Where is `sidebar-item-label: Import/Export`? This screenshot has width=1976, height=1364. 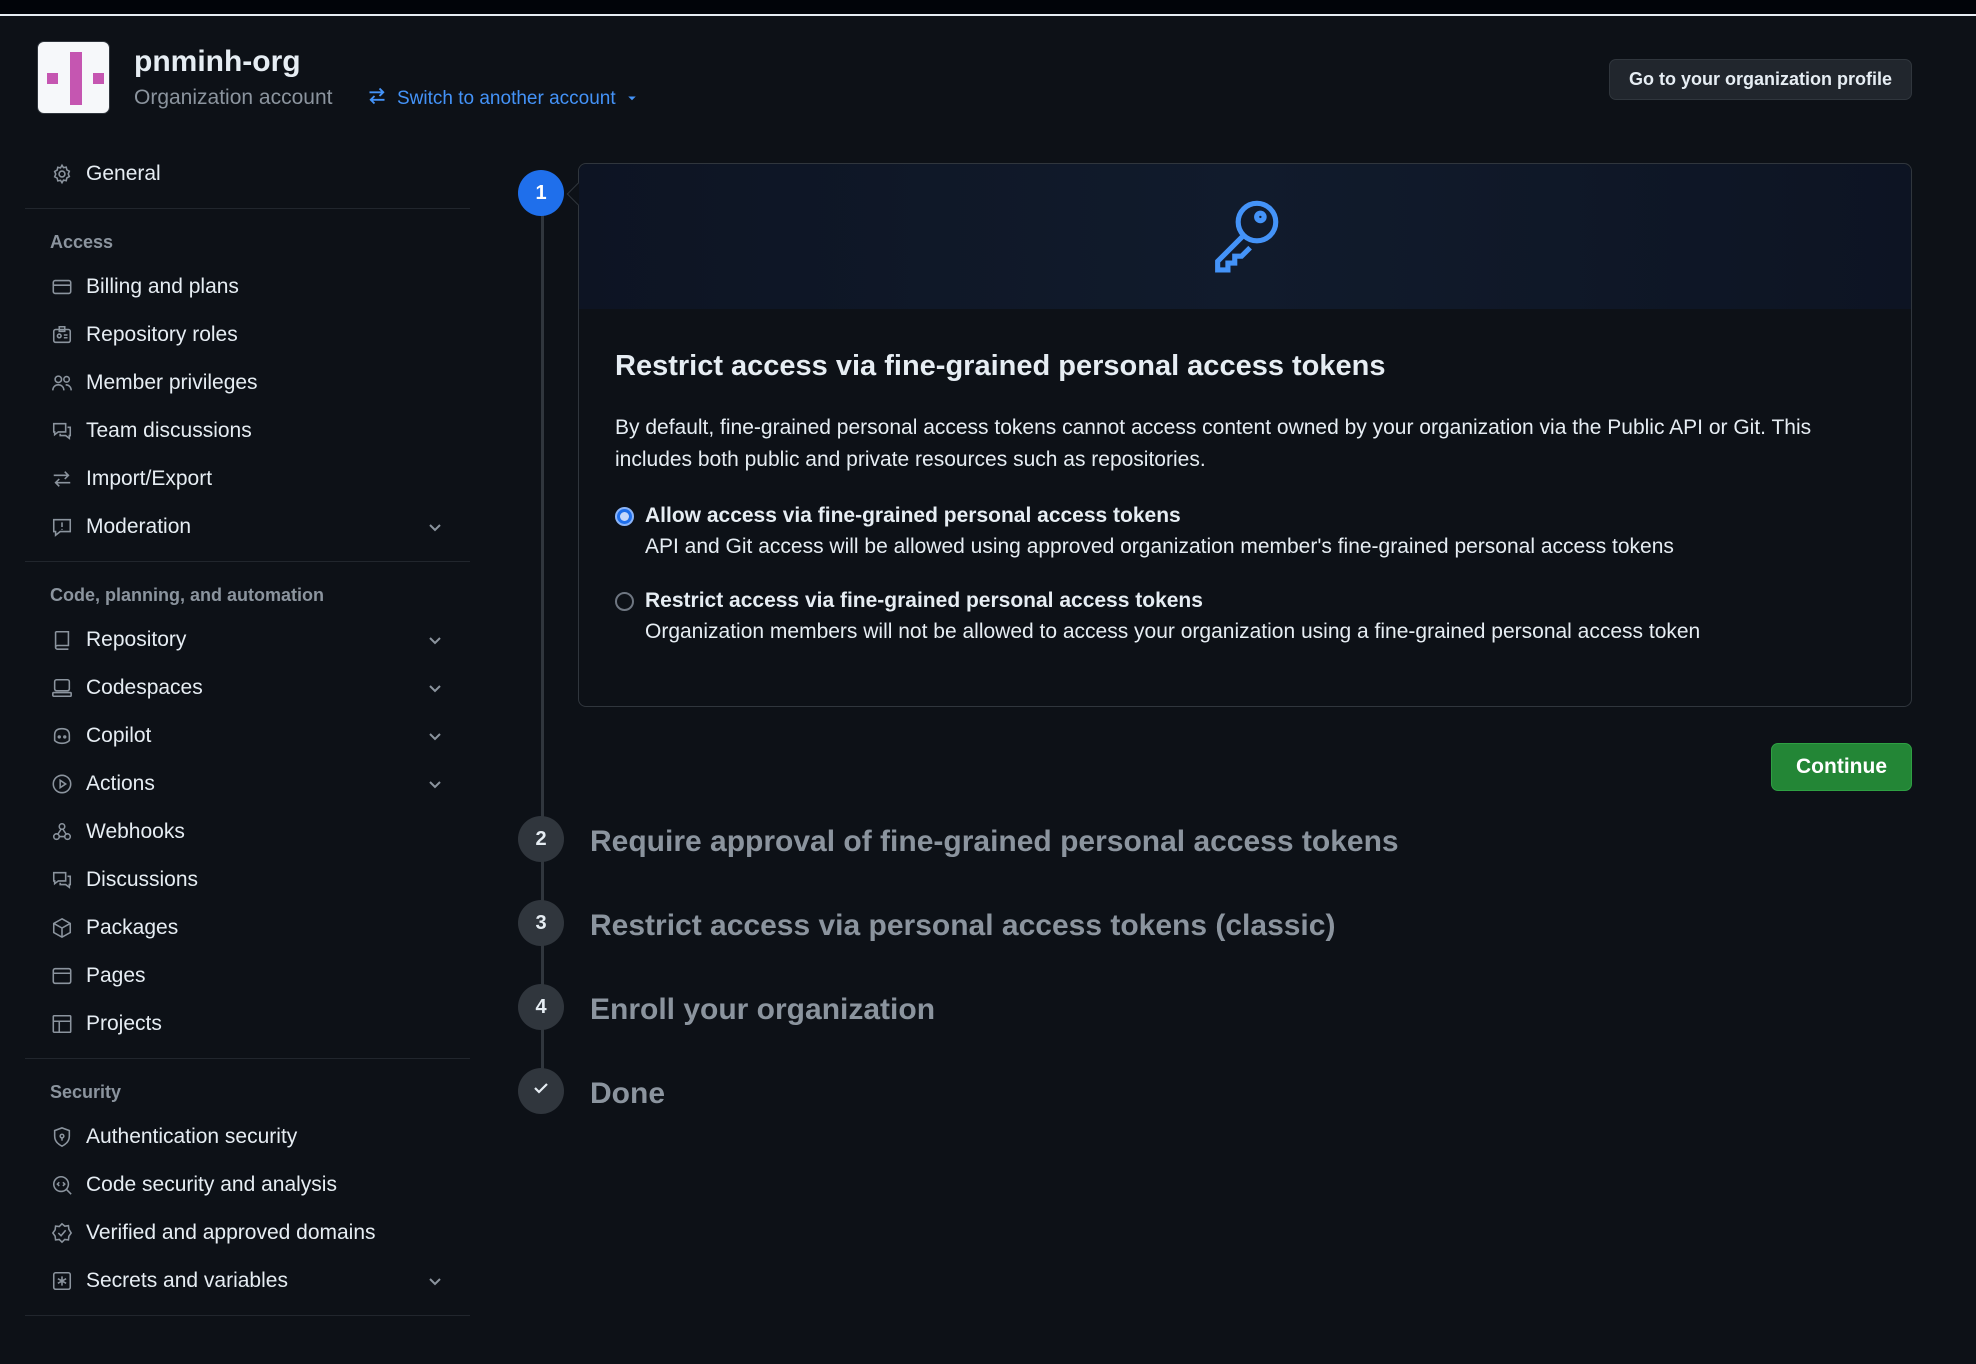
sidebar-item-label: Import/Export is located at coordinates (149, 478).